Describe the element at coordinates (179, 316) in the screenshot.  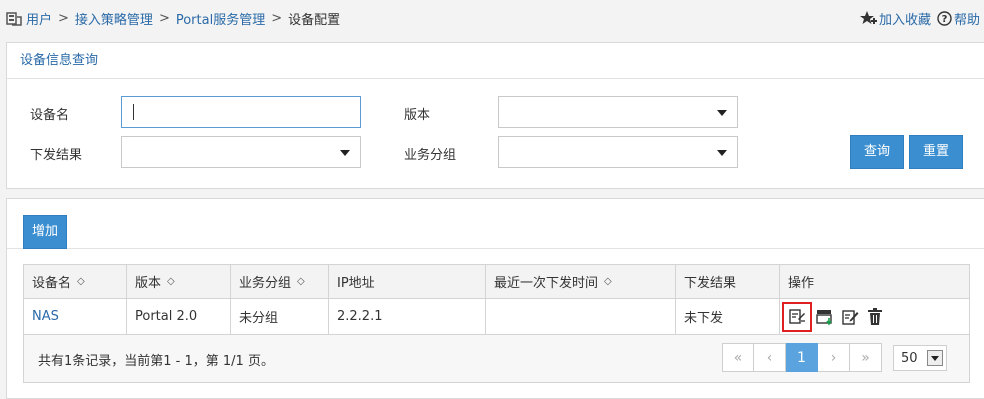
I see `cell-version: Portal 2.0` at that location.